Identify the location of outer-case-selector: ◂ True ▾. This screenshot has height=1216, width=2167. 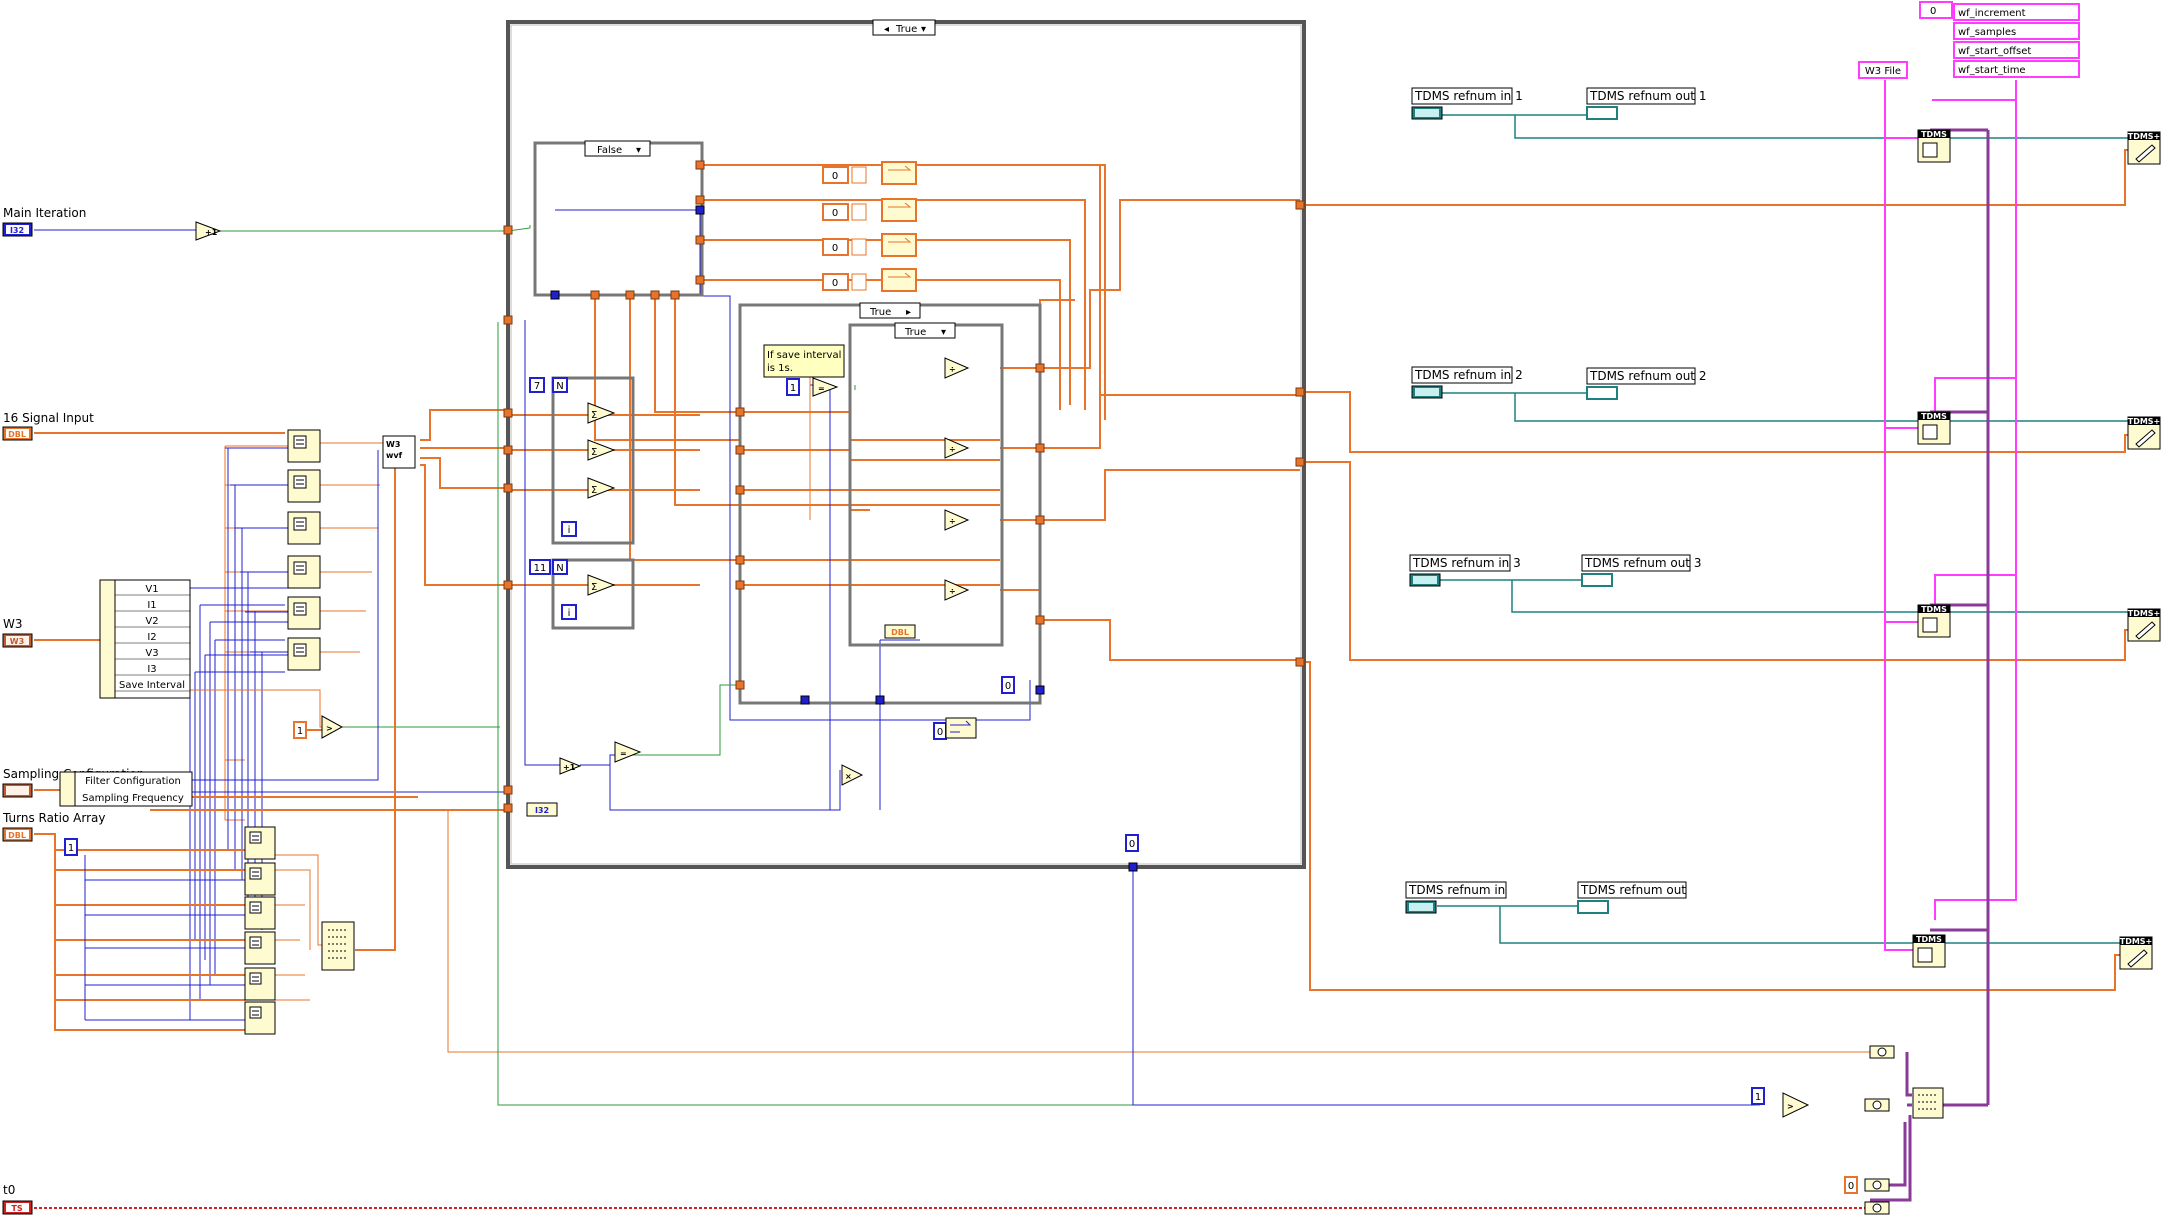
(904, 27).